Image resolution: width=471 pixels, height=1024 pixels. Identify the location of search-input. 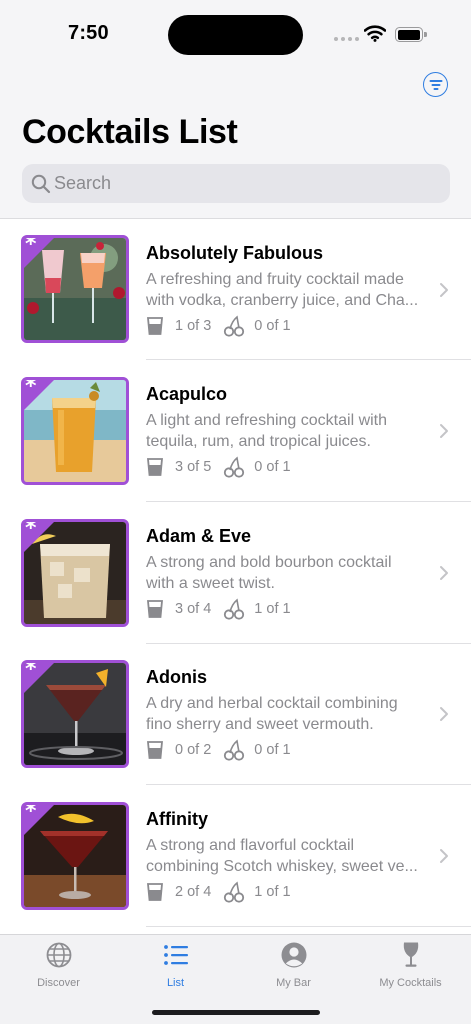
(244, 183).